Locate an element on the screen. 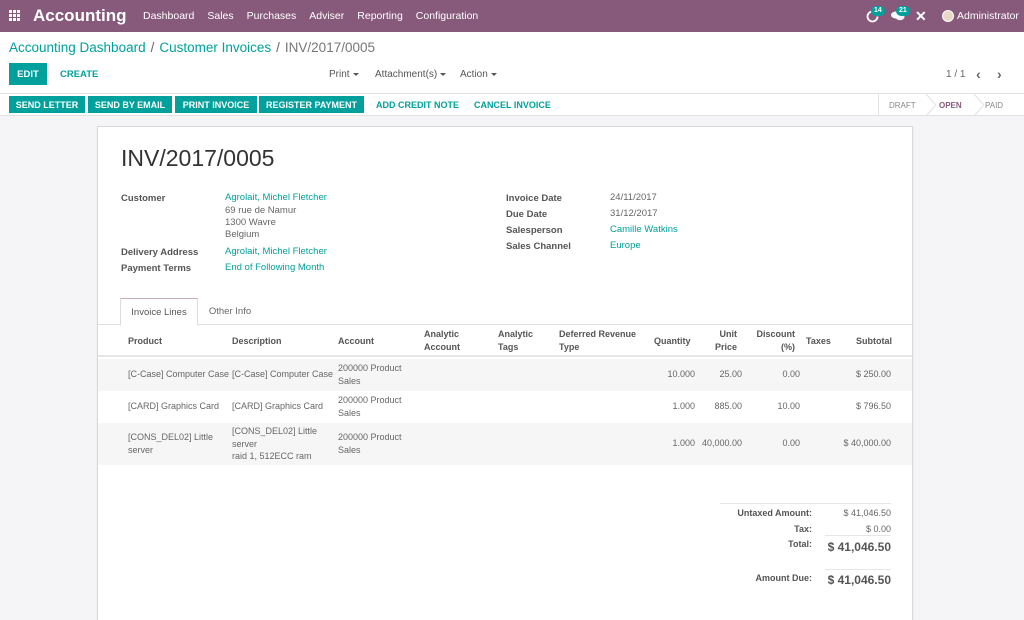 This screenshot has height=620, width=1024. user-menu: Administrator is located at coordinates (980, 16).